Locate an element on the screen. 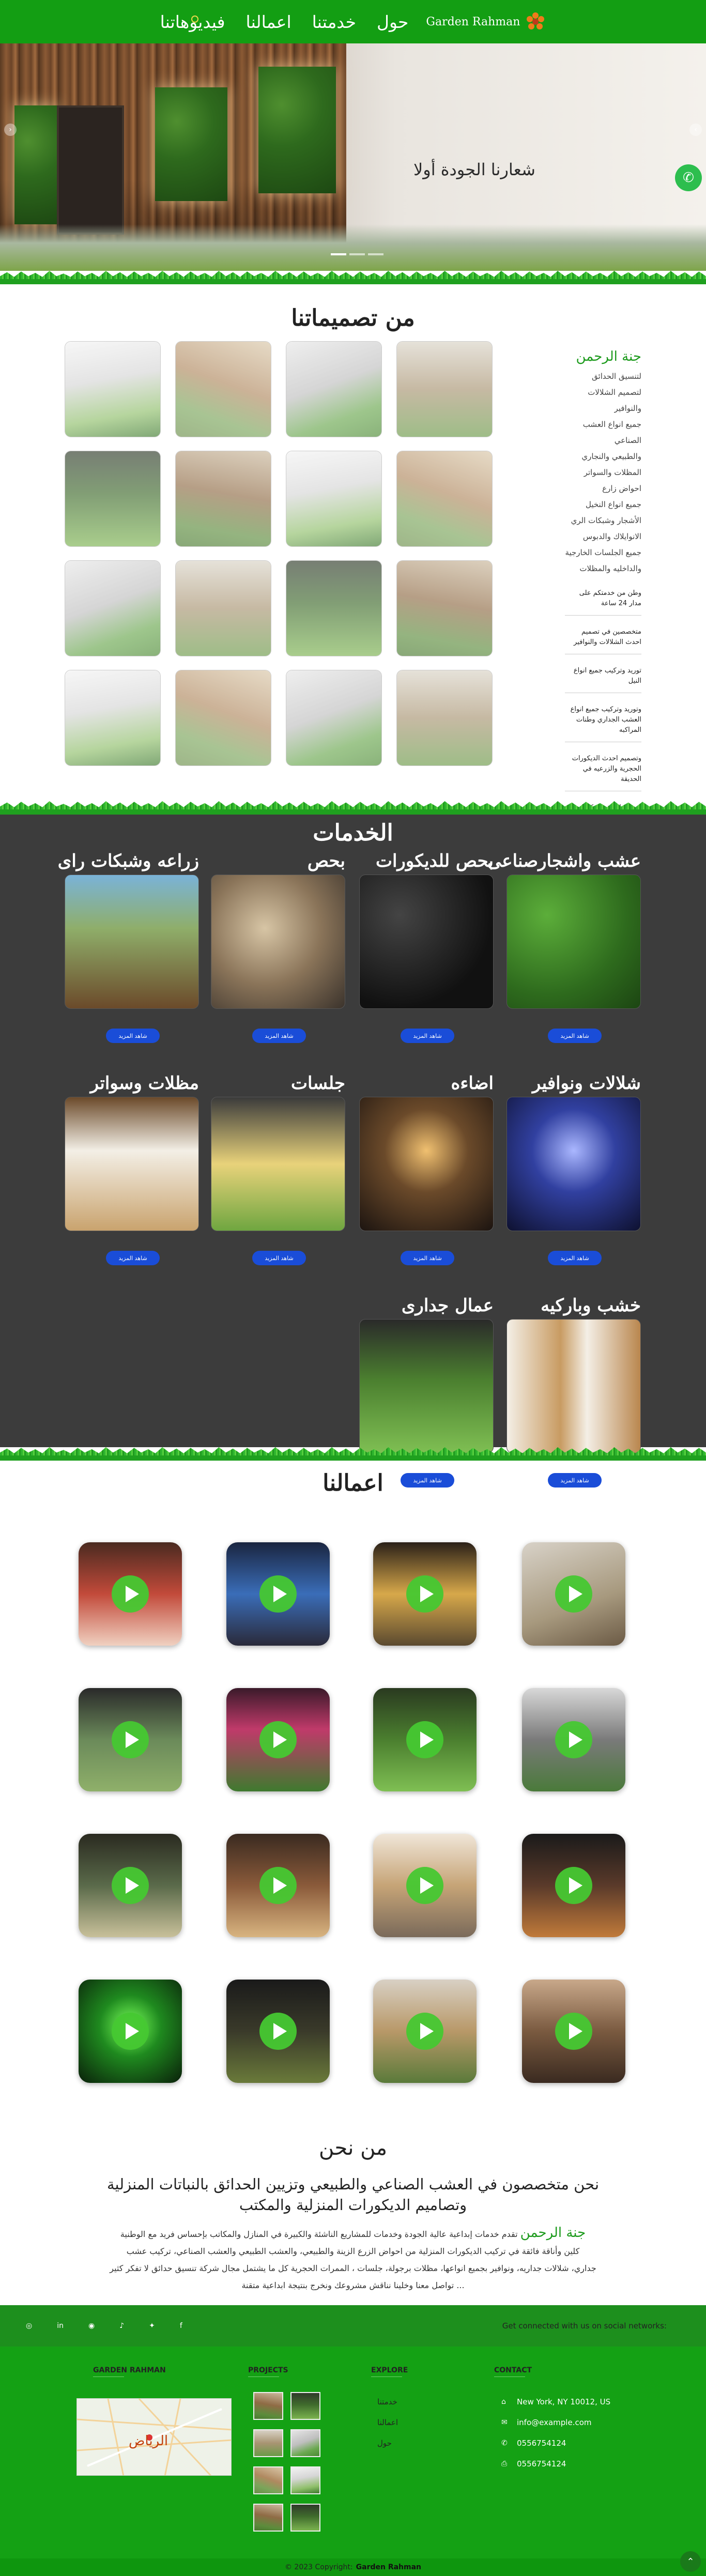 Image resolution: width=706 pixels, height=2576 pixels. facebook-icon: f is located at coordinates (181, 2326).